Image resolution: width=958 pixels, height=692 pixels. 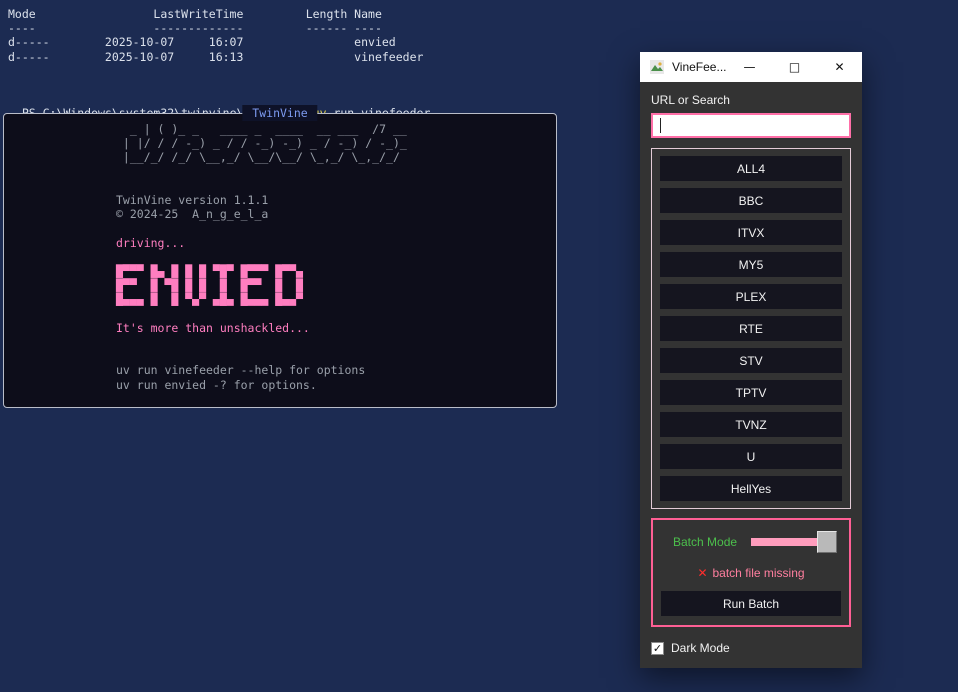 I want to click on batch-mode-label: Batch Mode, so click(x=705, y=542).